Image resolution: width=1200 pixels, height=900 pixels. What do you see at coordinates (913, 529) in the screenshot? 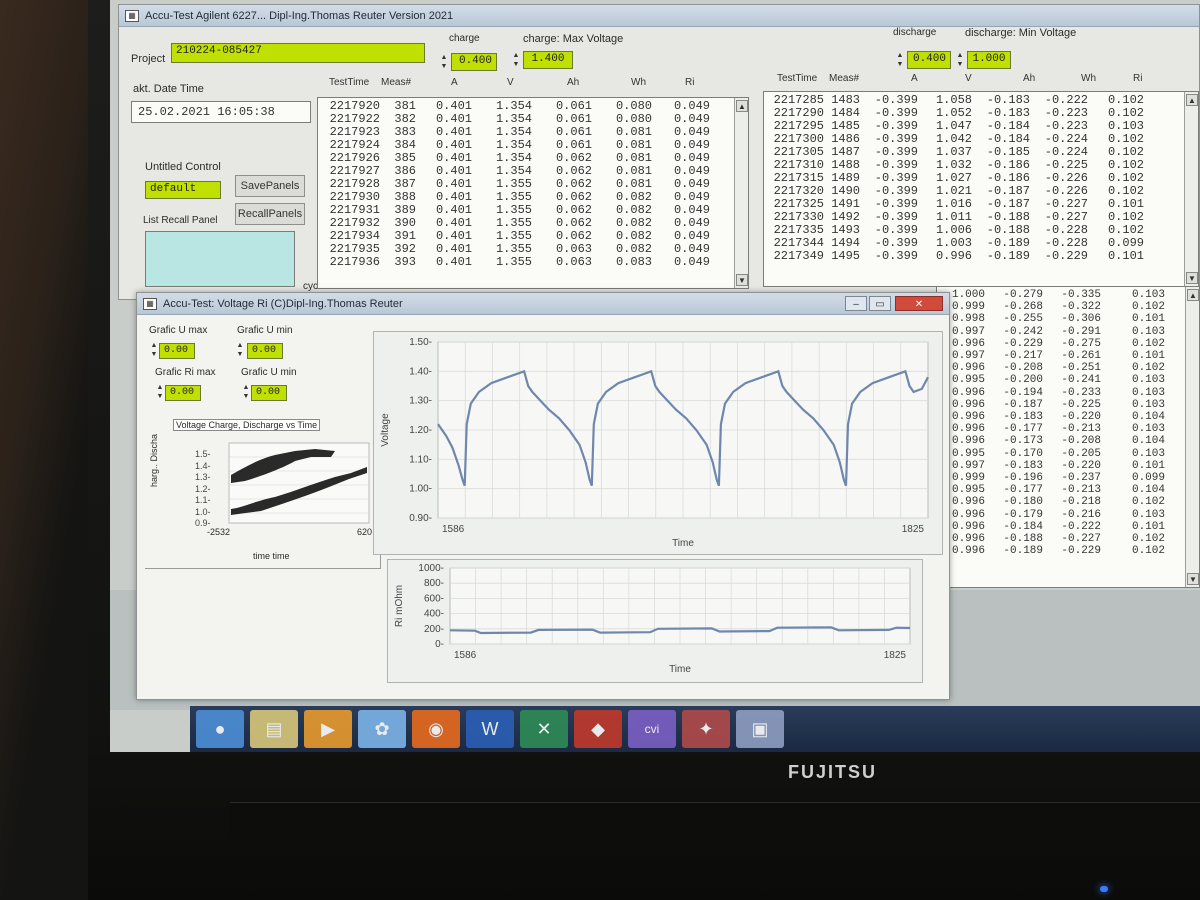
I see `voltage-chart-xtick-label: 1825` at bounding box center [913, 529].